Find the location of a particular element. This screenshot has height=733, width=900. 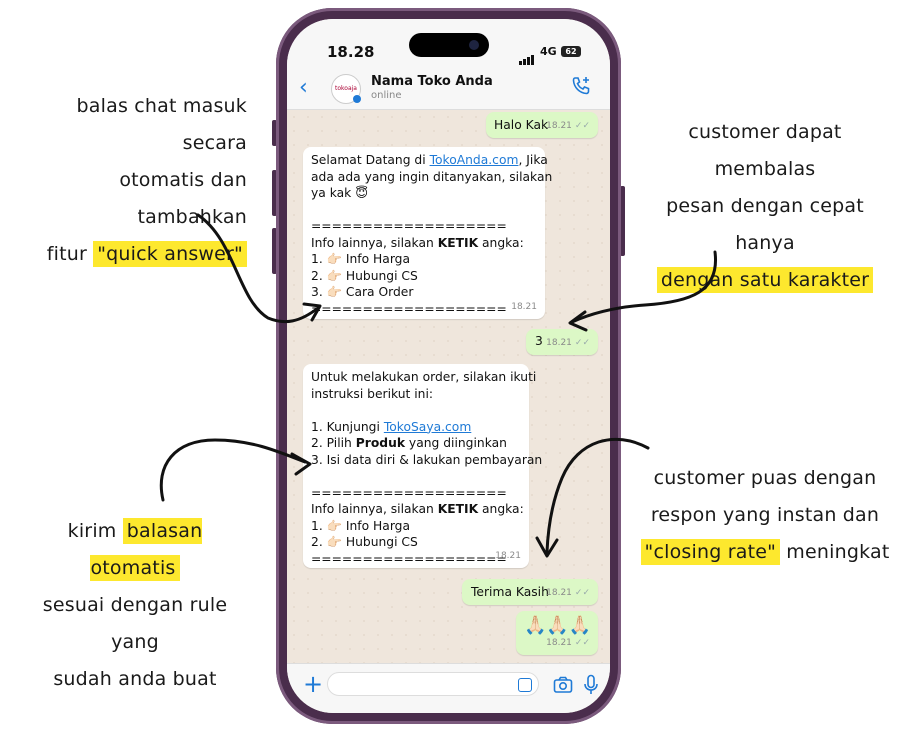

arrow-right-bottom is located at coordinates (597, 495).